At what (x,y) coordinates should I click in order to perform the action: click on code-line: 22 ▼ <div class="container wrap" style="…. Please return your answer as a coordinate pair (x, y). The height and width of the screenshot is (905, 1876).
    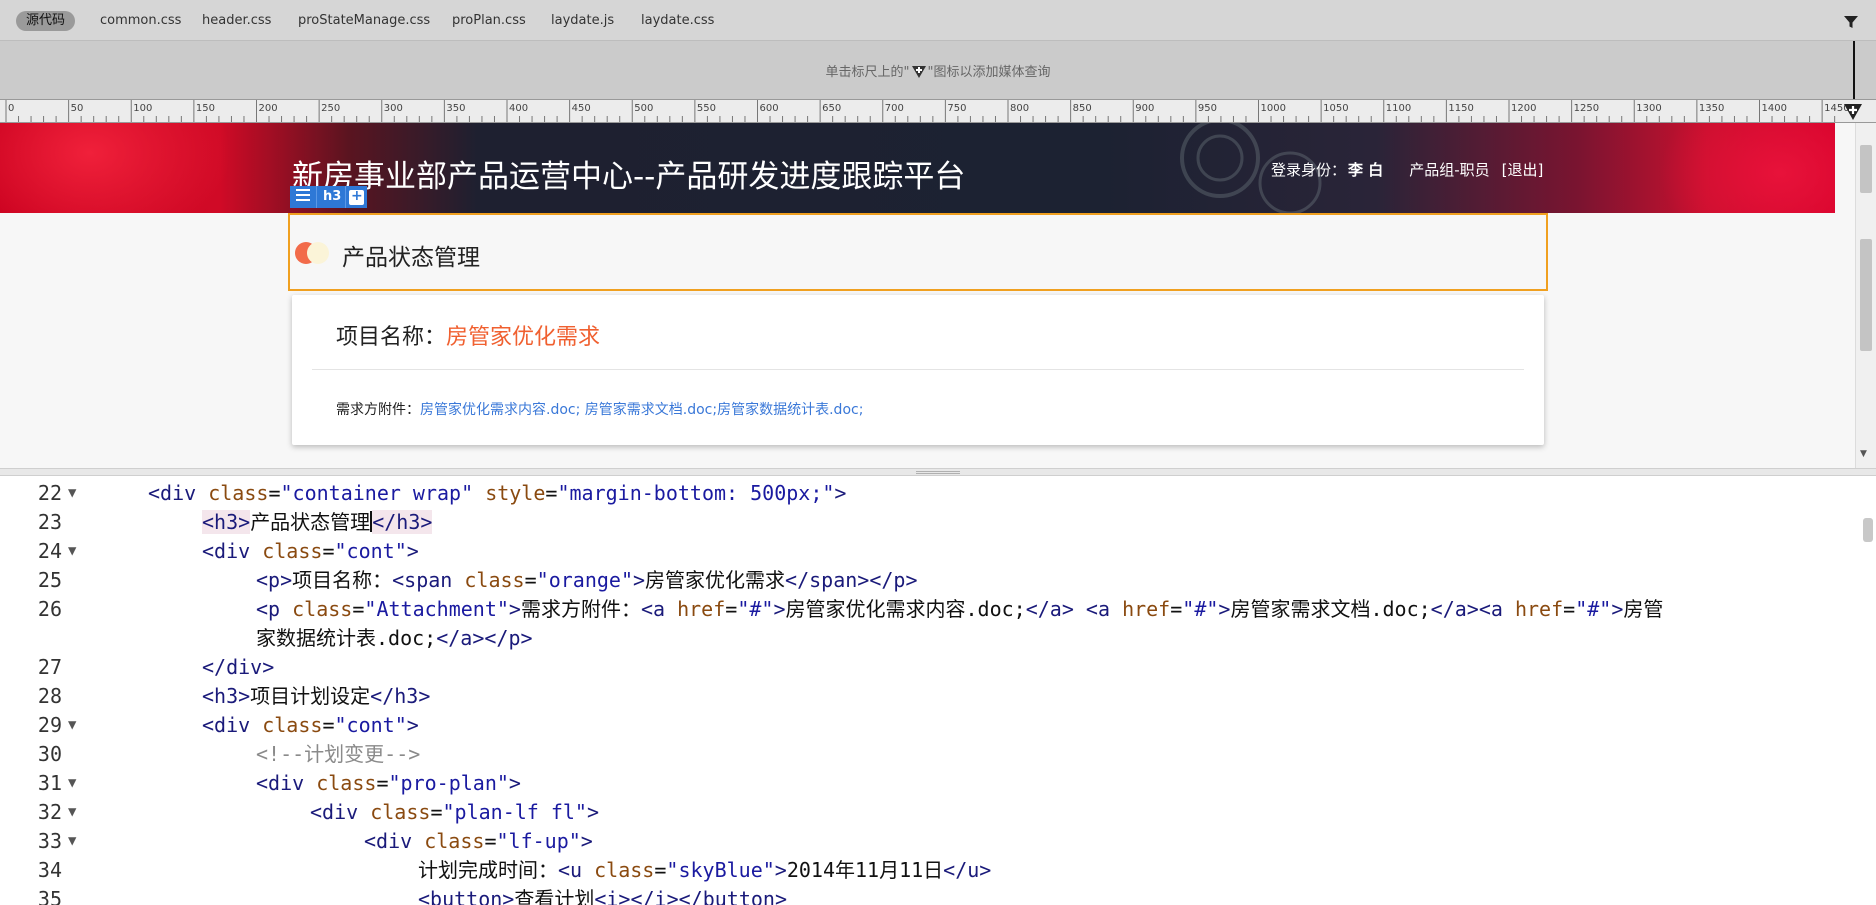
    Looking at the image, I should click on (925, 493).